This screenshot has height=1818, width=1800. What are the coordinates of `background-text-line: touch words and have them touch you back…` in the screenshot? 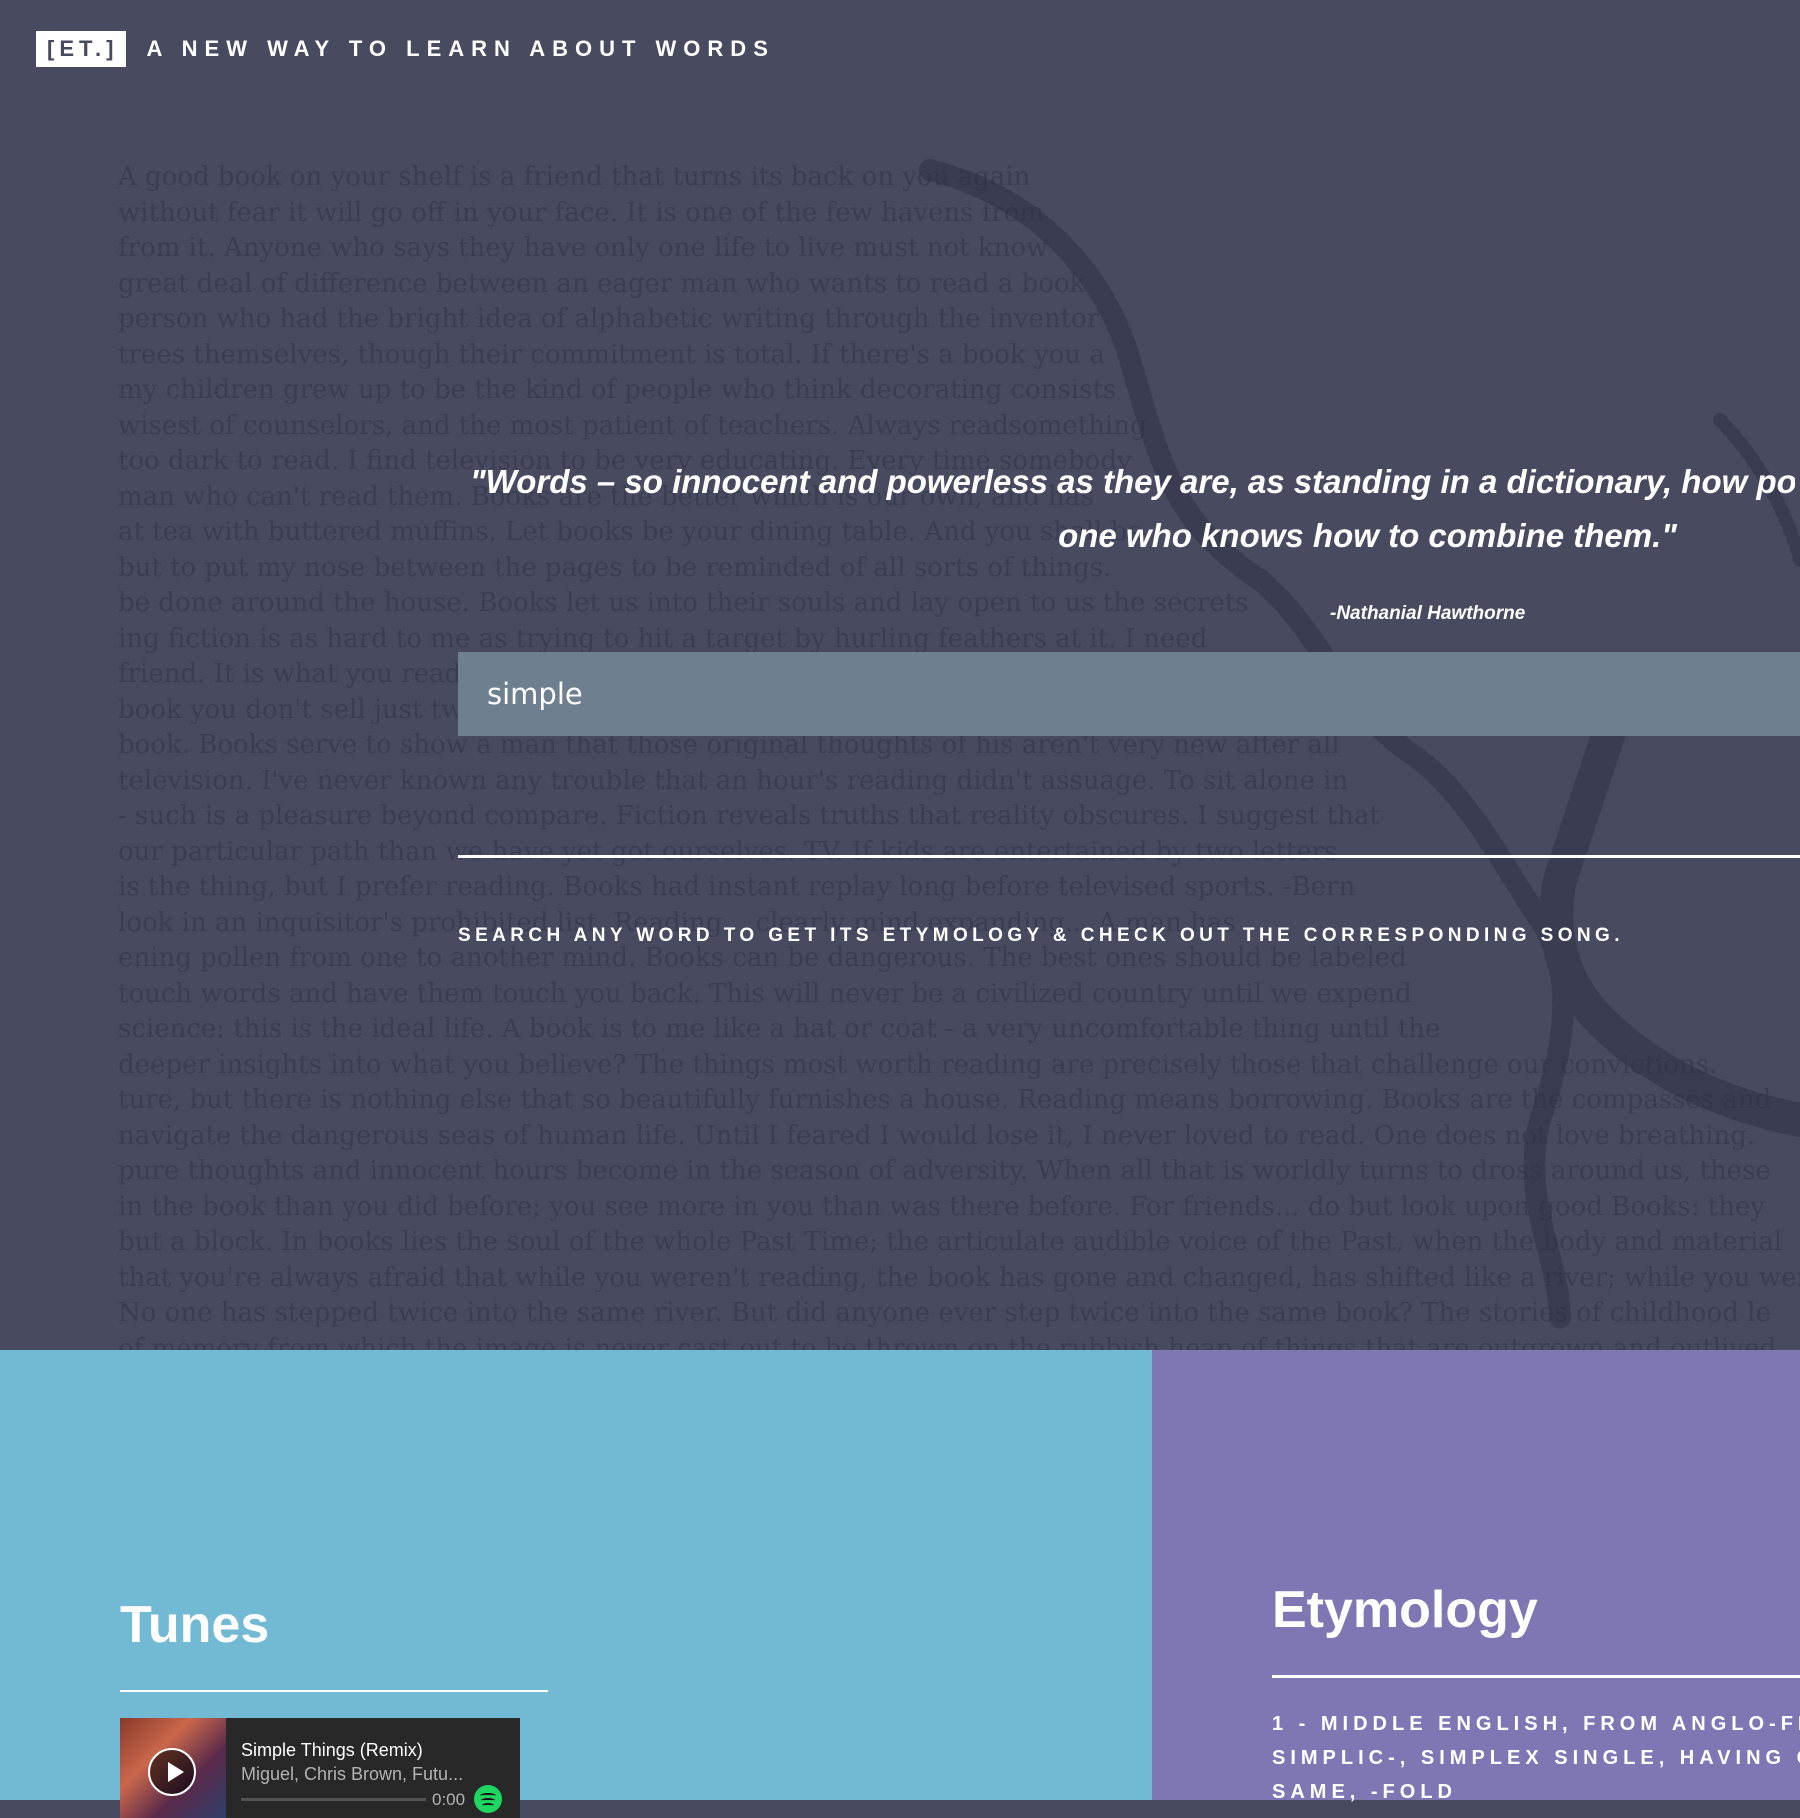 It's located at (765, 993).